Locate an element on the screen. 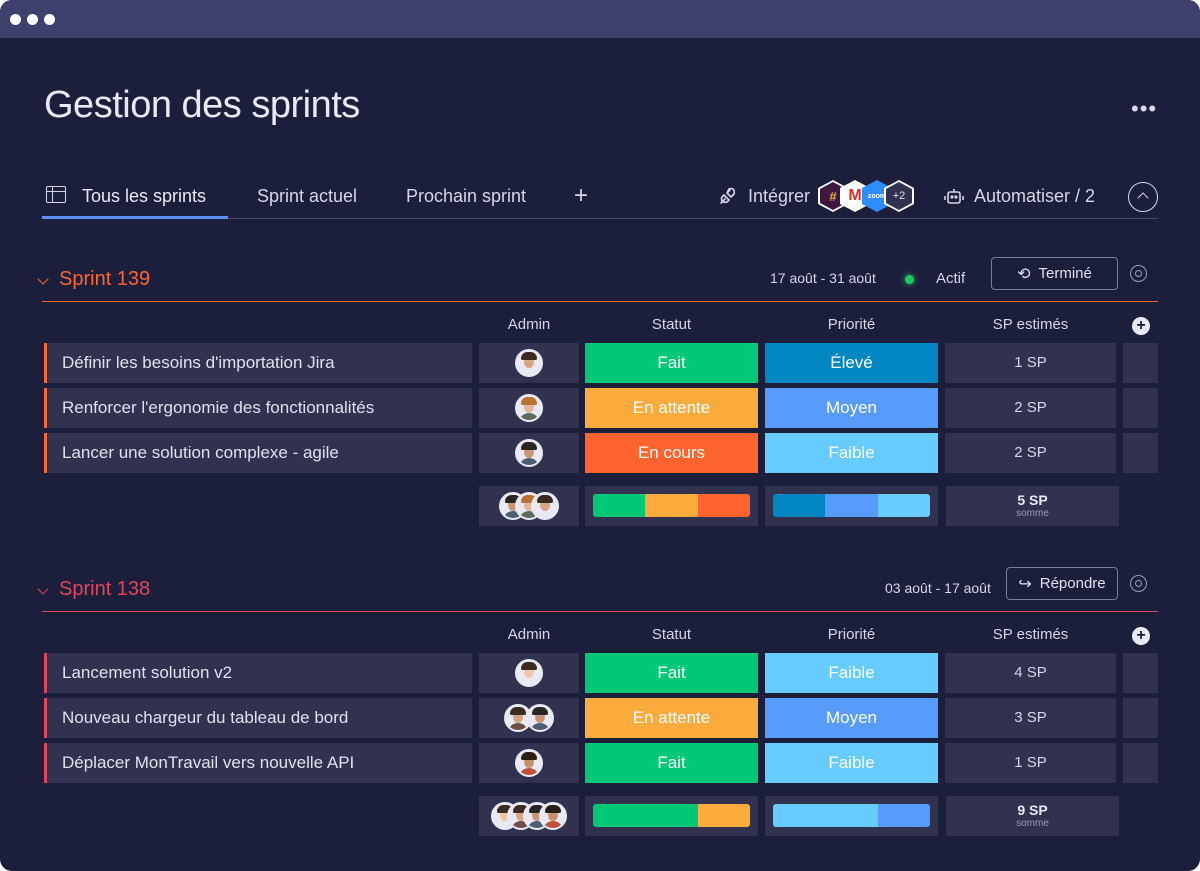  item-name: Définir les besoins d'importation Jira is located at coordinates (258, 363).